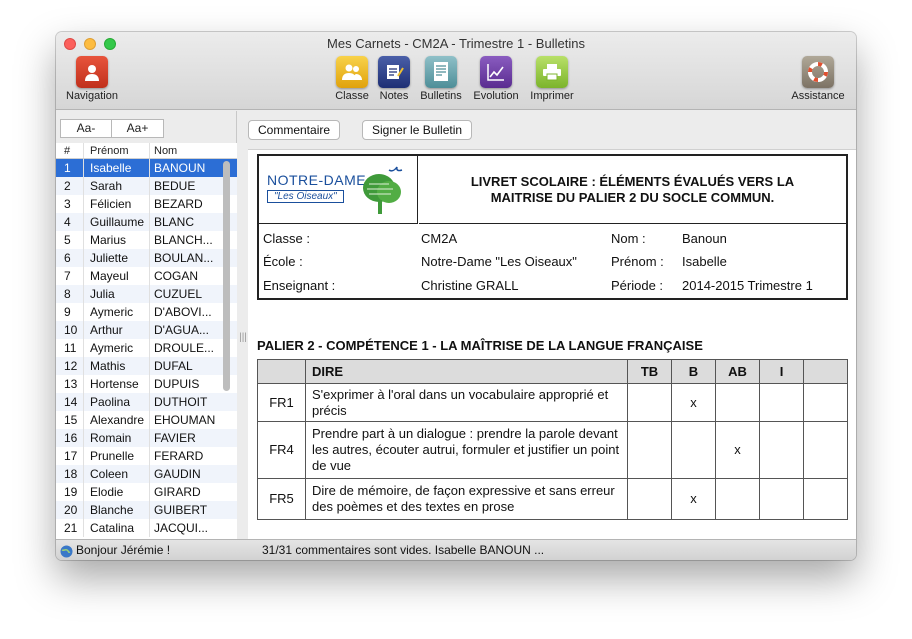  What do you see at coordinates (70, 276) in the screenshot?
I see `student-num: 7` at bounding box center [70, 276].